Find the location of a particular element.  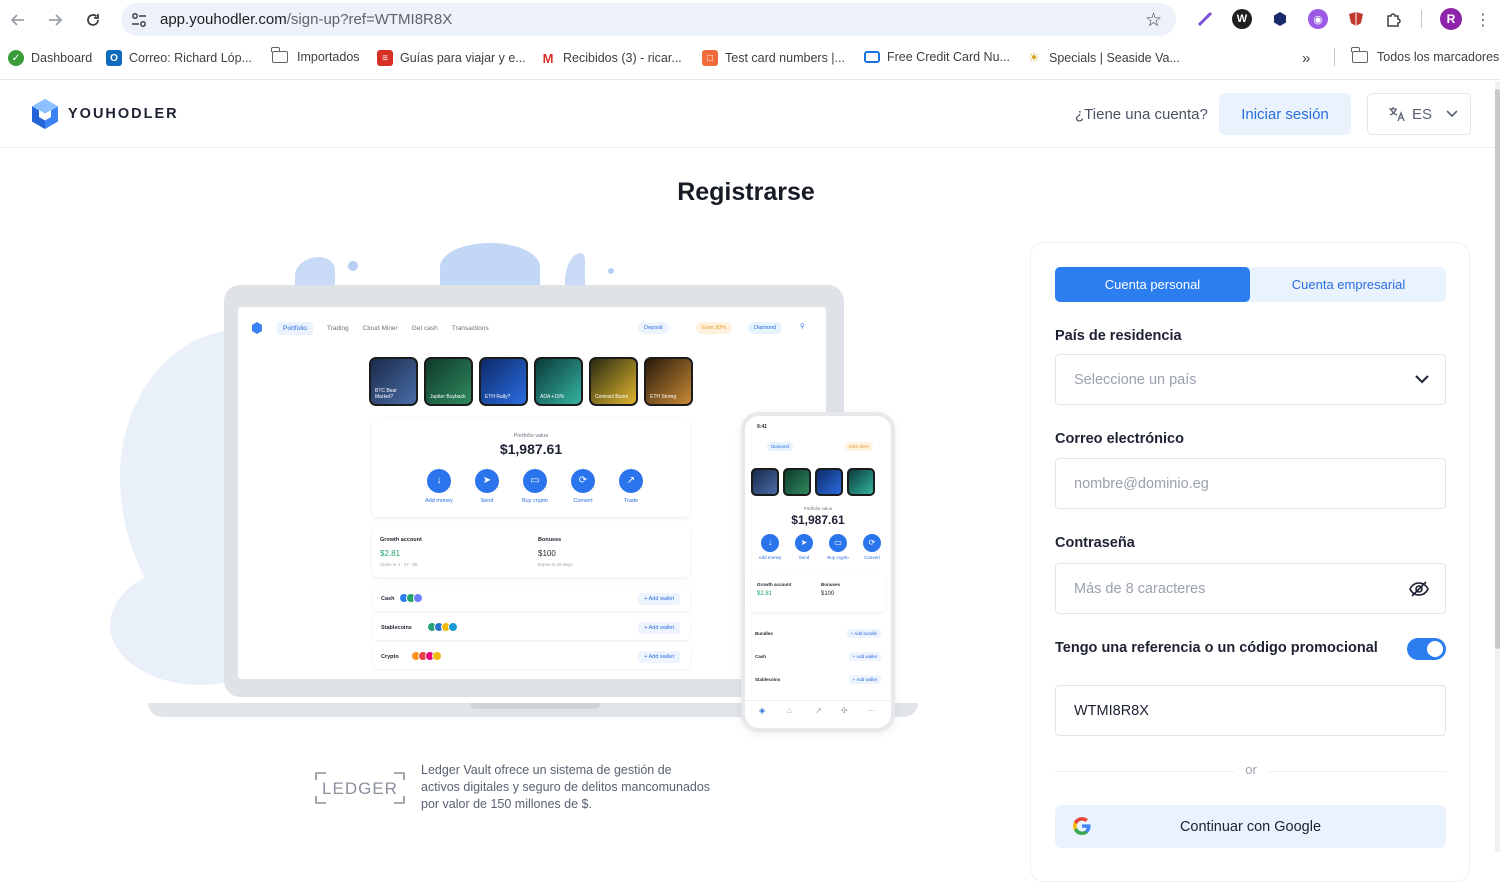

purple-extension-icon: ◉ is located at coordinates (1318, 19).